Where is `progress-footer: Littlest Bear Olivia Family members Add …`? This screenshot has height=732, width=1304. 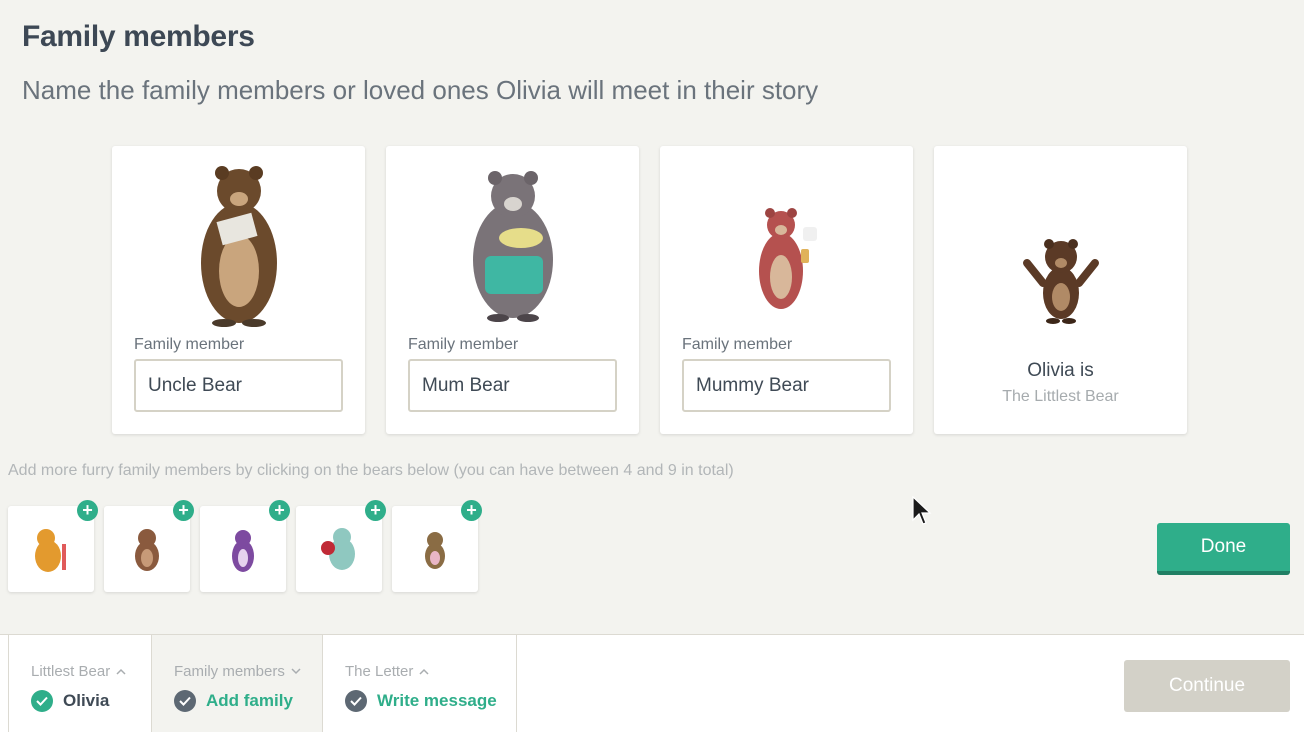
progress-footer: Littlest Bear Olivia Family members Add … is located at coordinates (652, 683).